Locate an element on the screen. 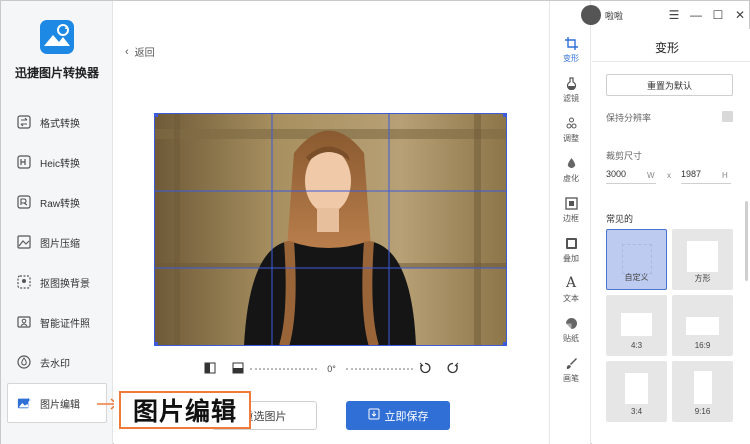 This screenshot has width=750, height=444. width-unit: W is located at coordinates (651, 175).